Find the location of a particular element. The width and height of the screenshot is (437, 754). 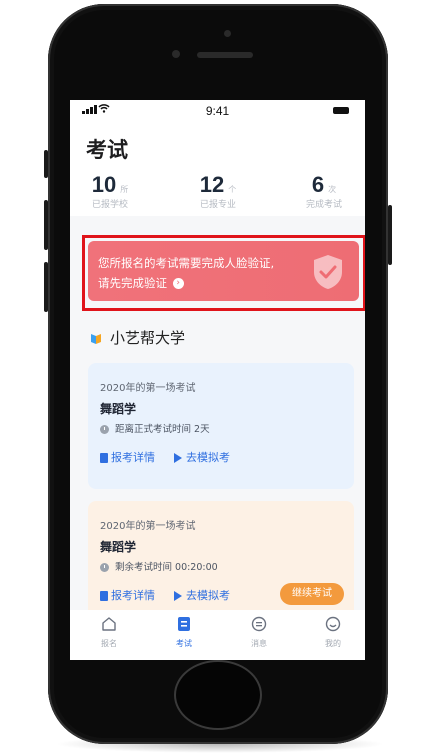

stat-unit: 所 is located at coordinates (124, 189).